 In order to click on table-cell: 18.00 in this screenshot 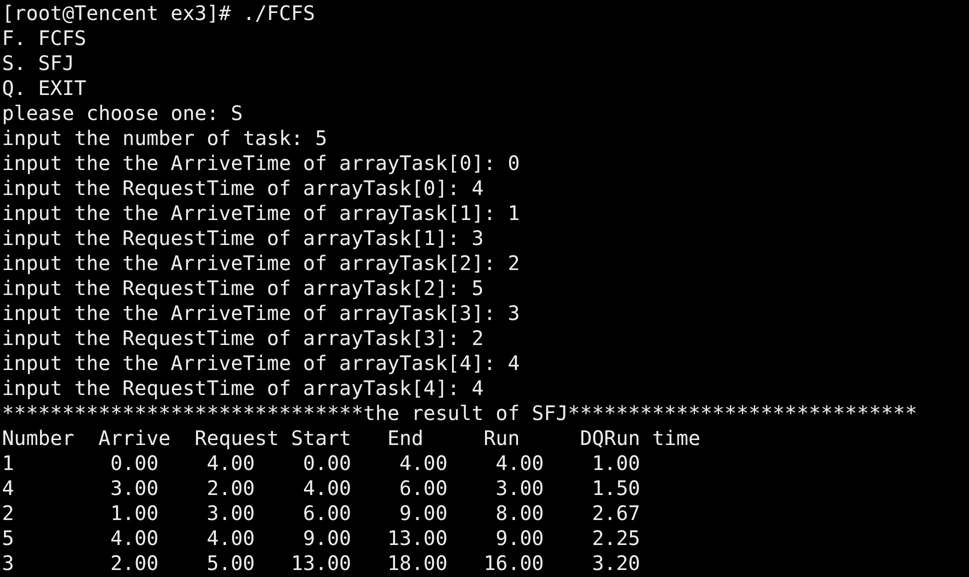, I will do `click(417, 563)`.